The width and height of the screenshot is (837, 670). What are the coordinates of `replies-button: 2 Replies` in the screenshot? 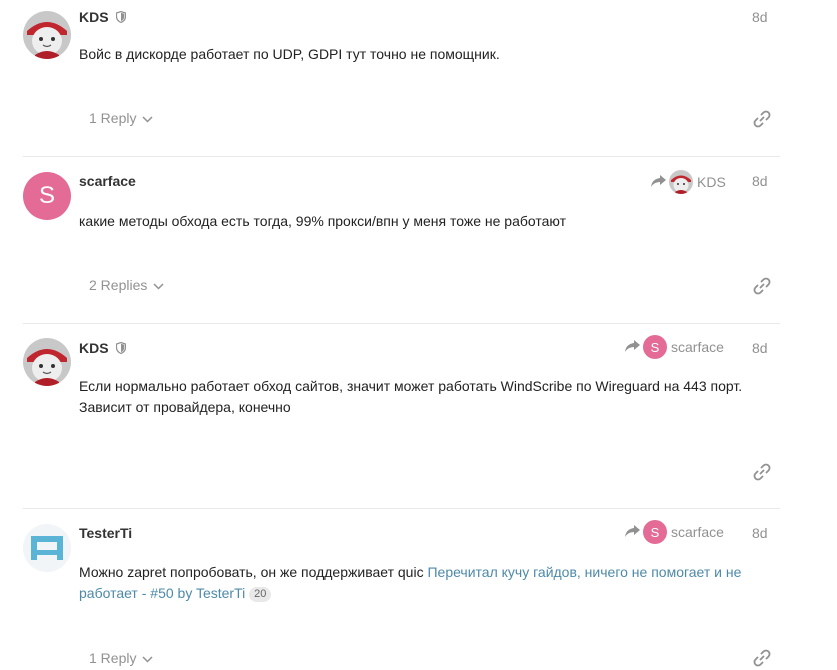 It's located at (126, 285).